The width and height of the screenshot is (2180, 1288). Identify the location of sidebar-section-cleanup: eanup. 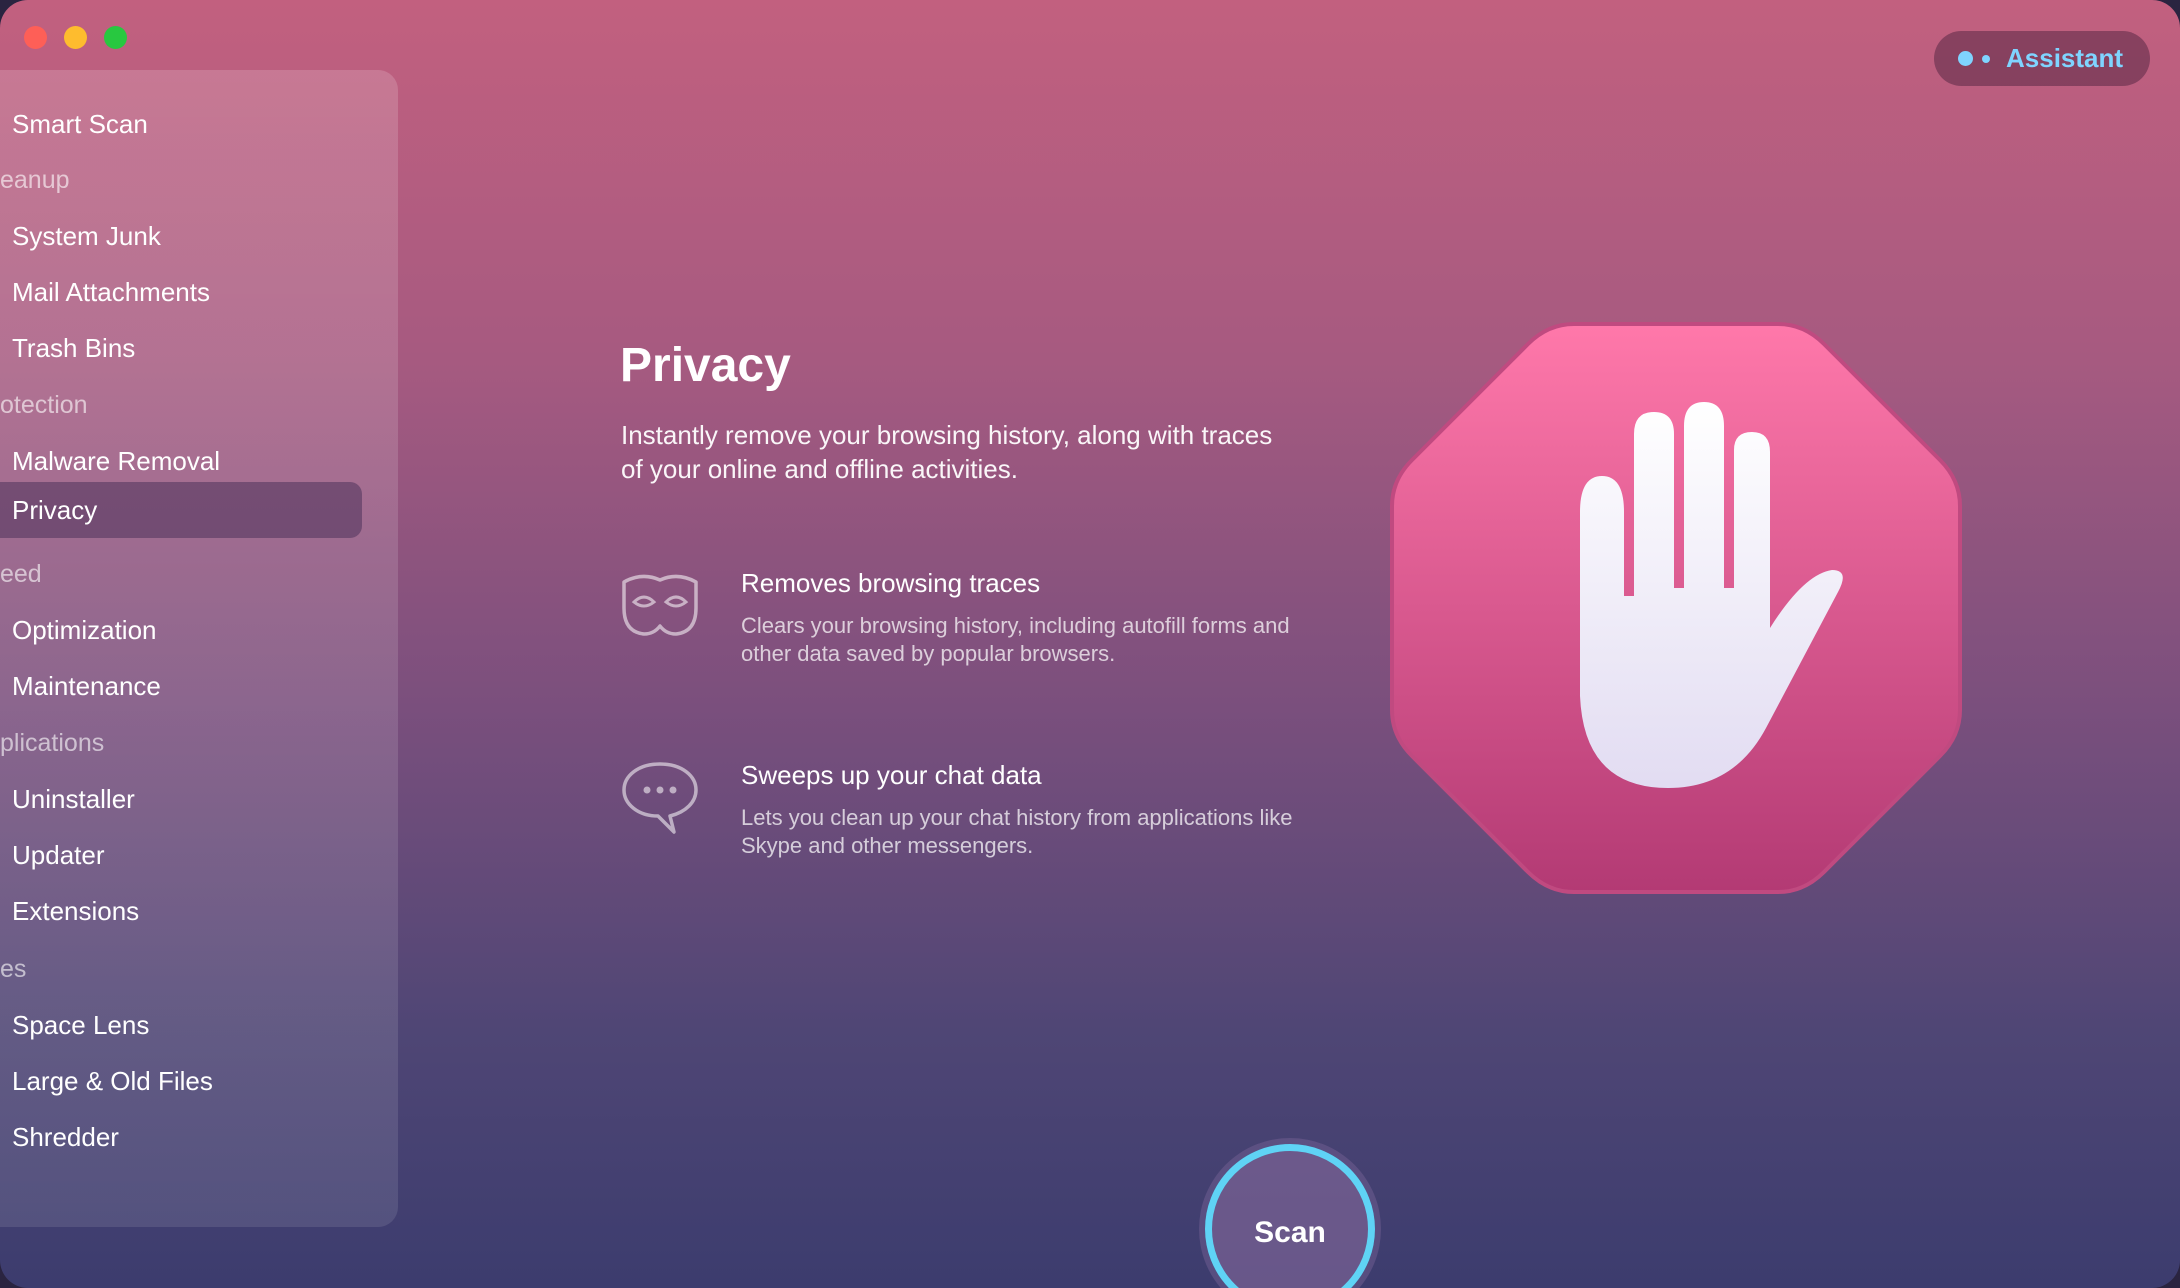
(35, 180).